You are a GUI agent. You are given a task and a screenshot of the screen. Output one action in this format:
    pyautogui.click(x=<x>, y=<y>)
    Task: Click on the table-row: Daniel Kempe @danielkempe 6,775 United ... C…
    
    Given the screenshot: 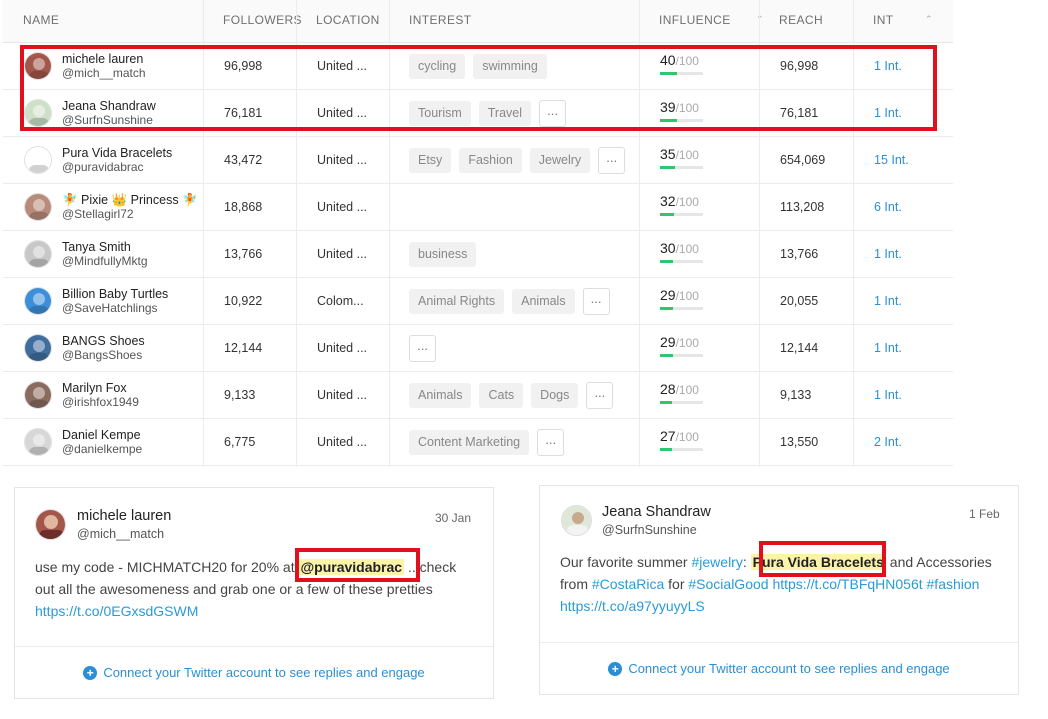 What is the action you would take?
    pyautogui.click(x=478, y=442)
    